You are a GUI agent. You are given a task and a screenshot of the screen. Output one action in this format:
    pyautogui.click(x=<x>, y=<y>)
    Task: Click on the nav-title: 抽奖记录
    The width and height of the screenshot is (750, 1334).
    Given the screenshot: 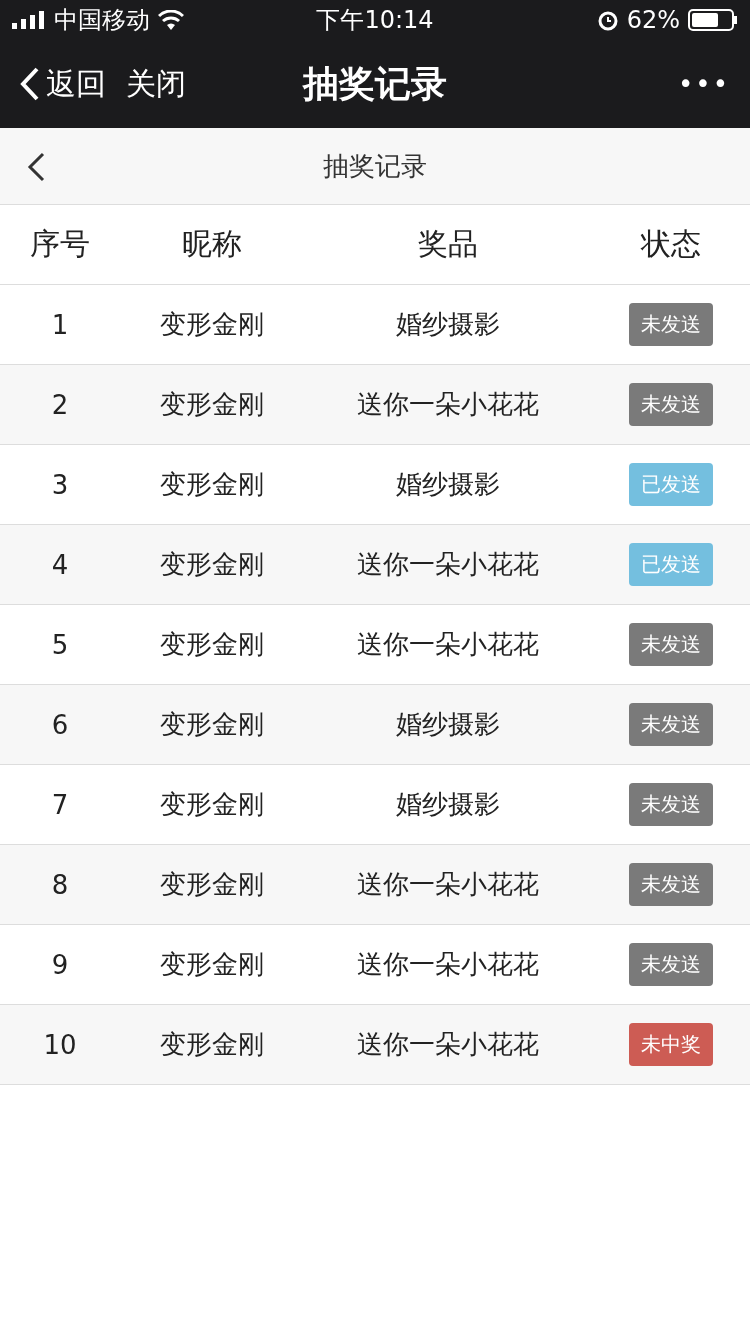 What is the action you would take?
    pyautogui.click(x=375, y=83)
    